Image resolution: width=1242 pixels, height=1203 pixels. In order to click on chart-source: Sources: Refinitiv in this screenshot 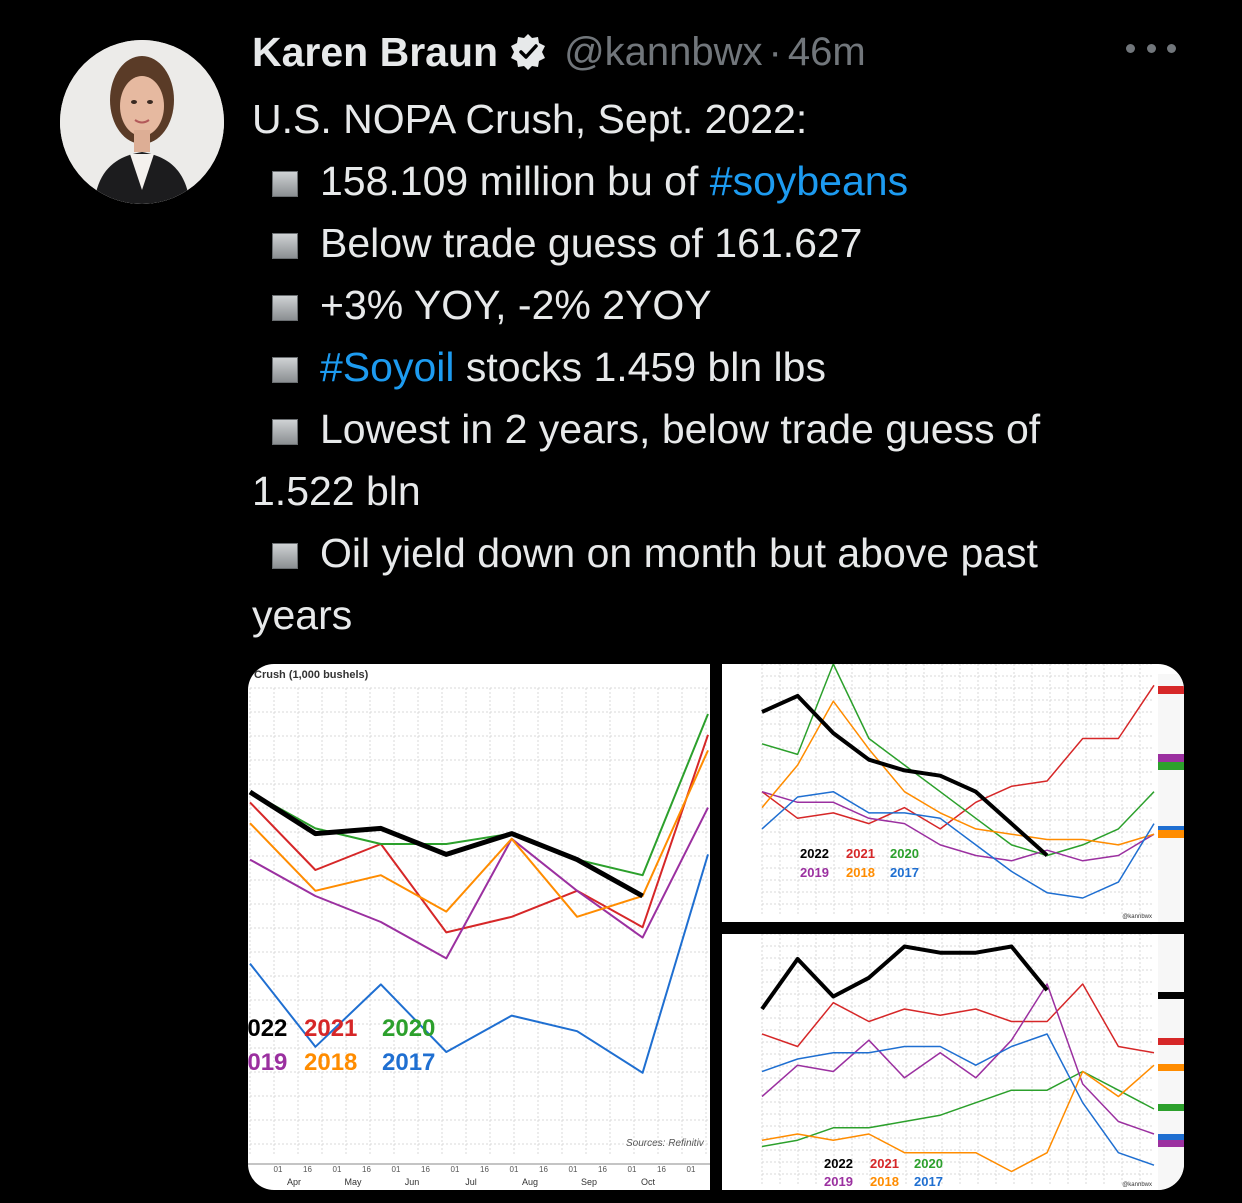, I will do `click(665, 1143)`.